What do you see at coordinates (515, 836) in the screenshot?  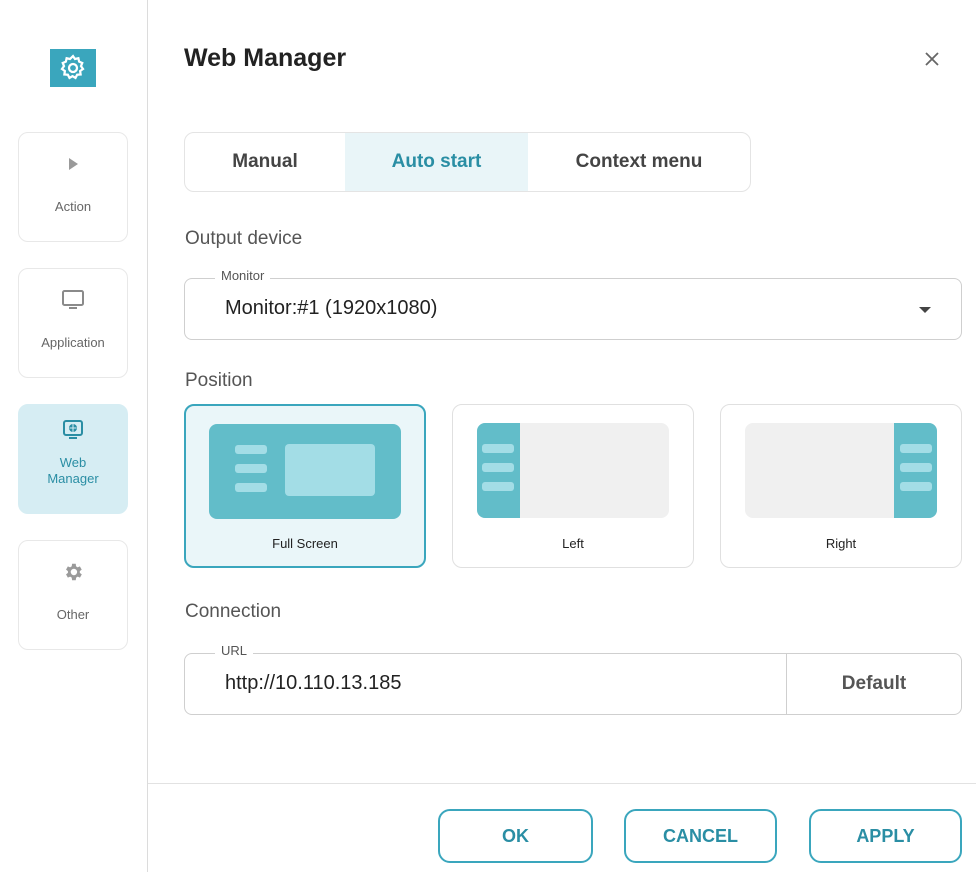 I see `ok-button: OK` at bounding box center [515, 836].